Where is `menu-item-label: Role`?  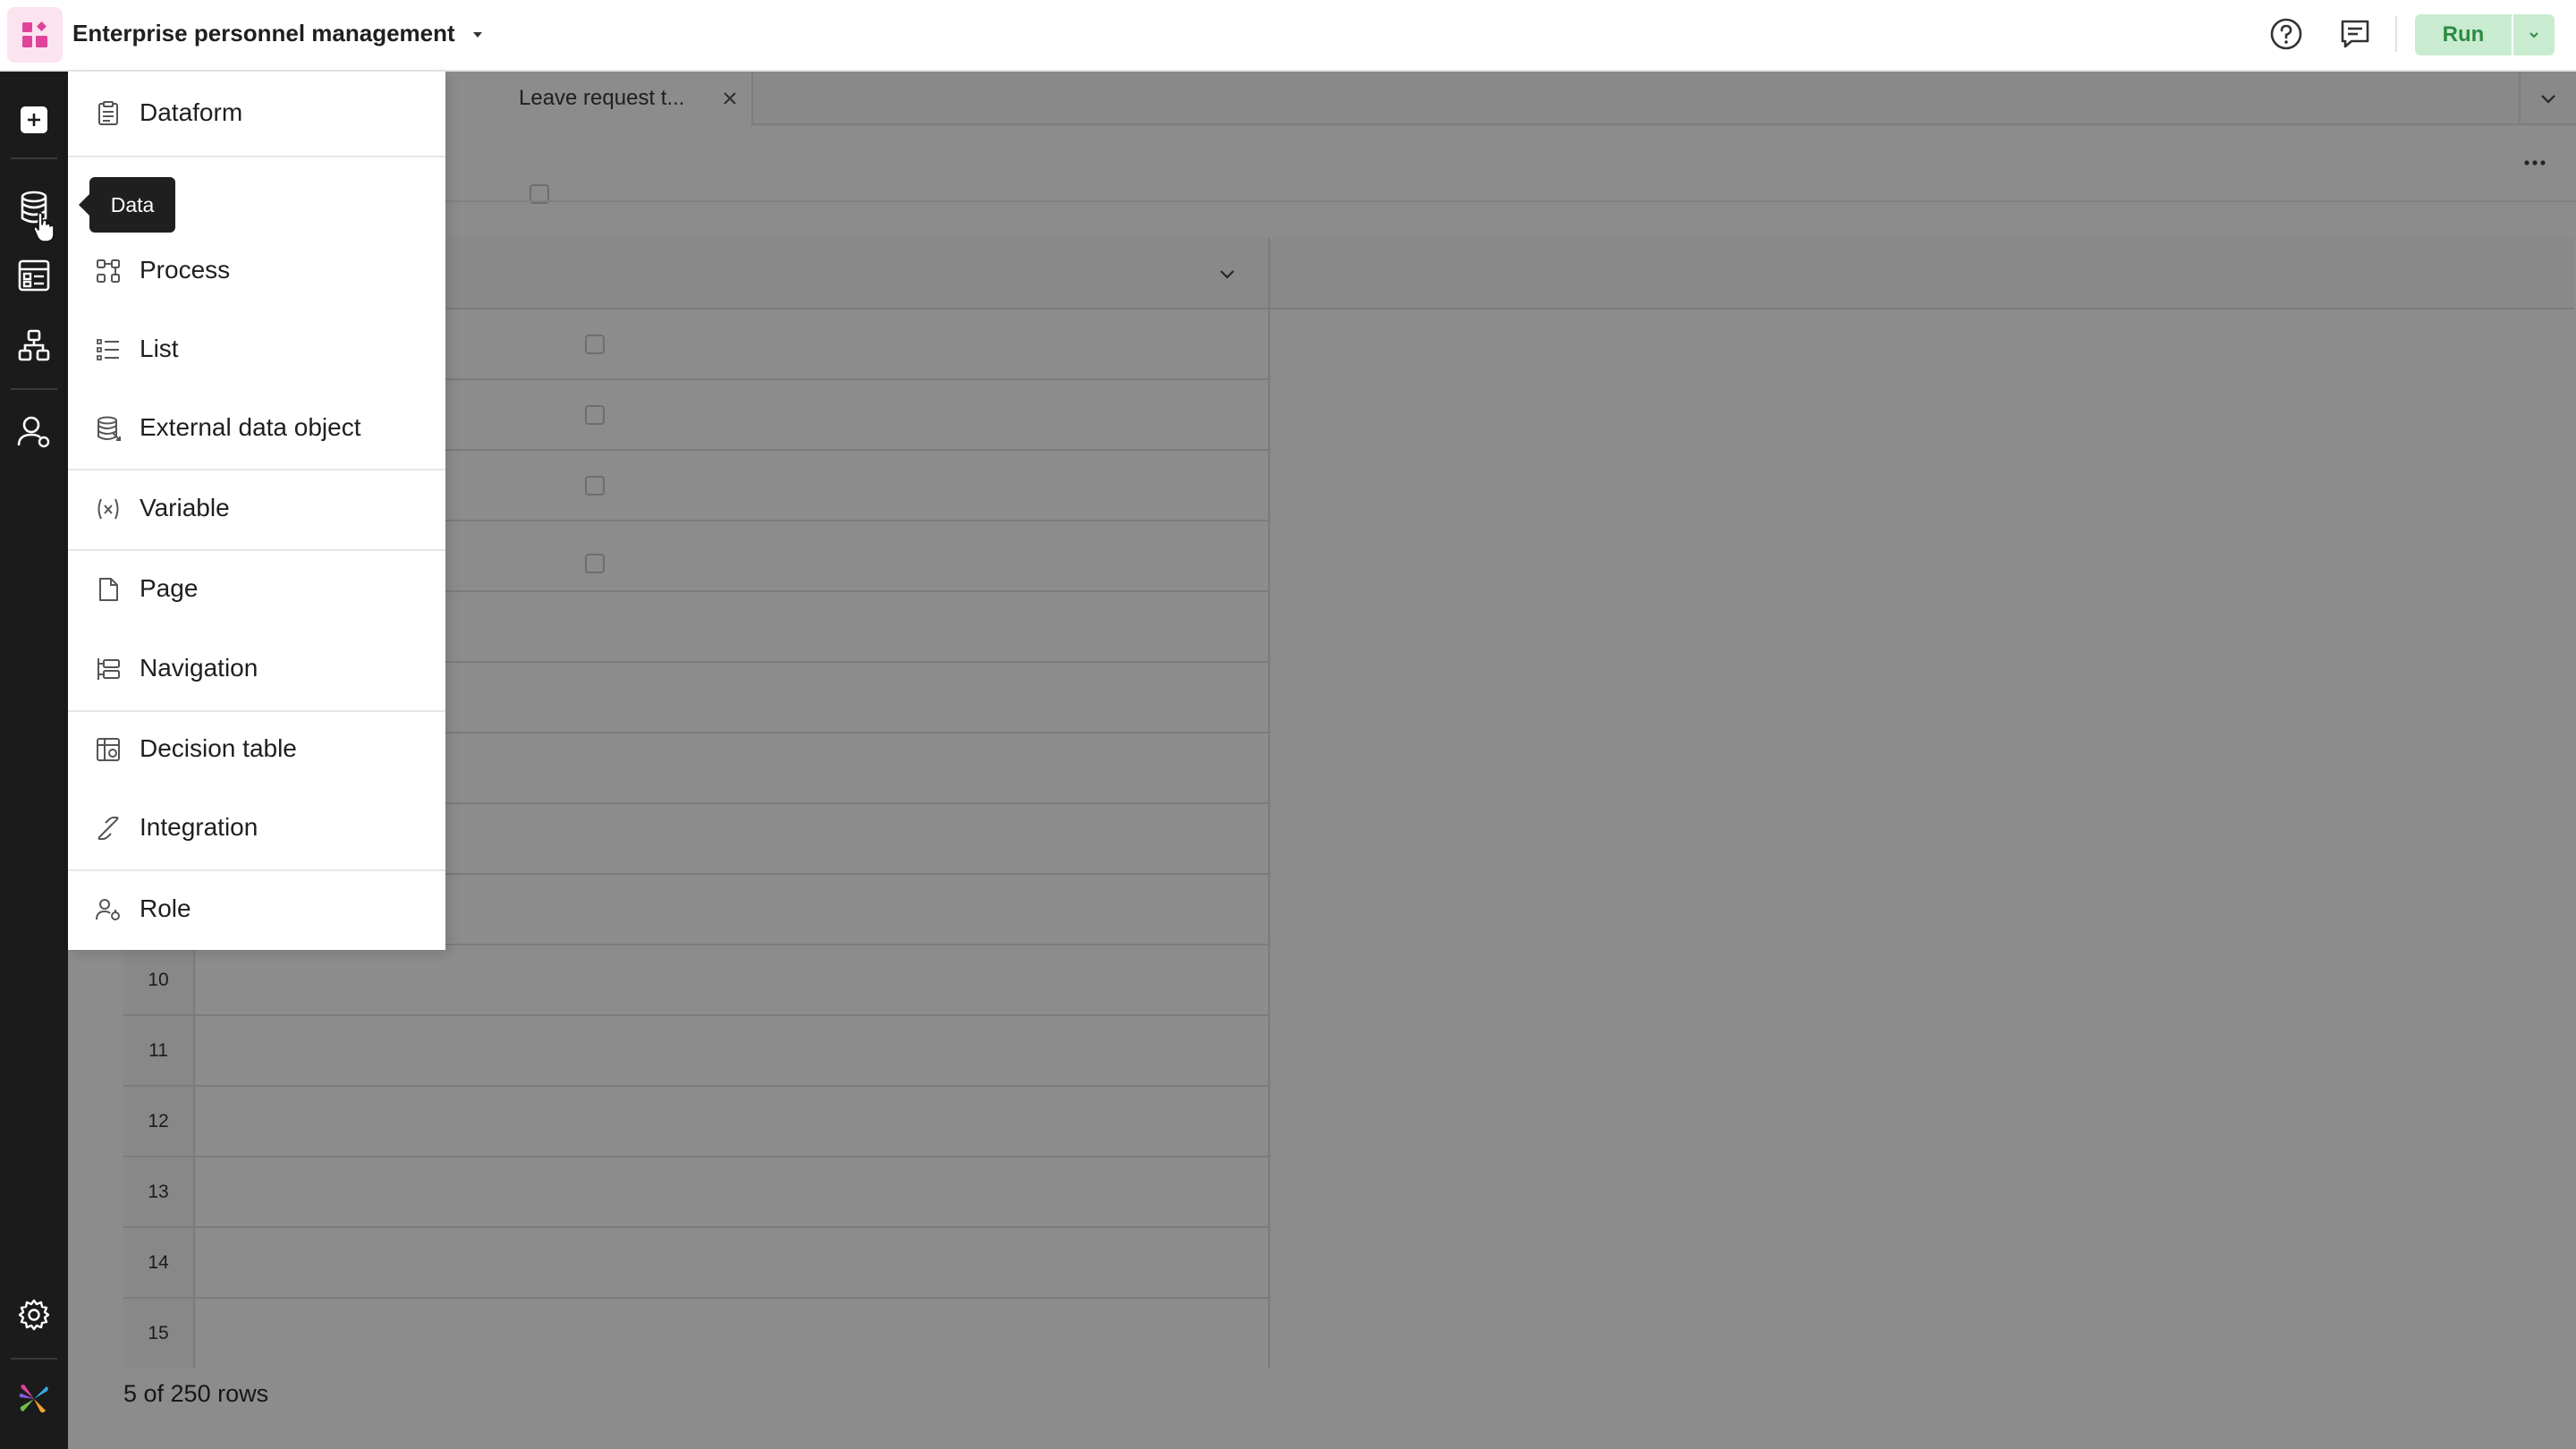 menu-item-label: Role is located at coordinates (165, 908).